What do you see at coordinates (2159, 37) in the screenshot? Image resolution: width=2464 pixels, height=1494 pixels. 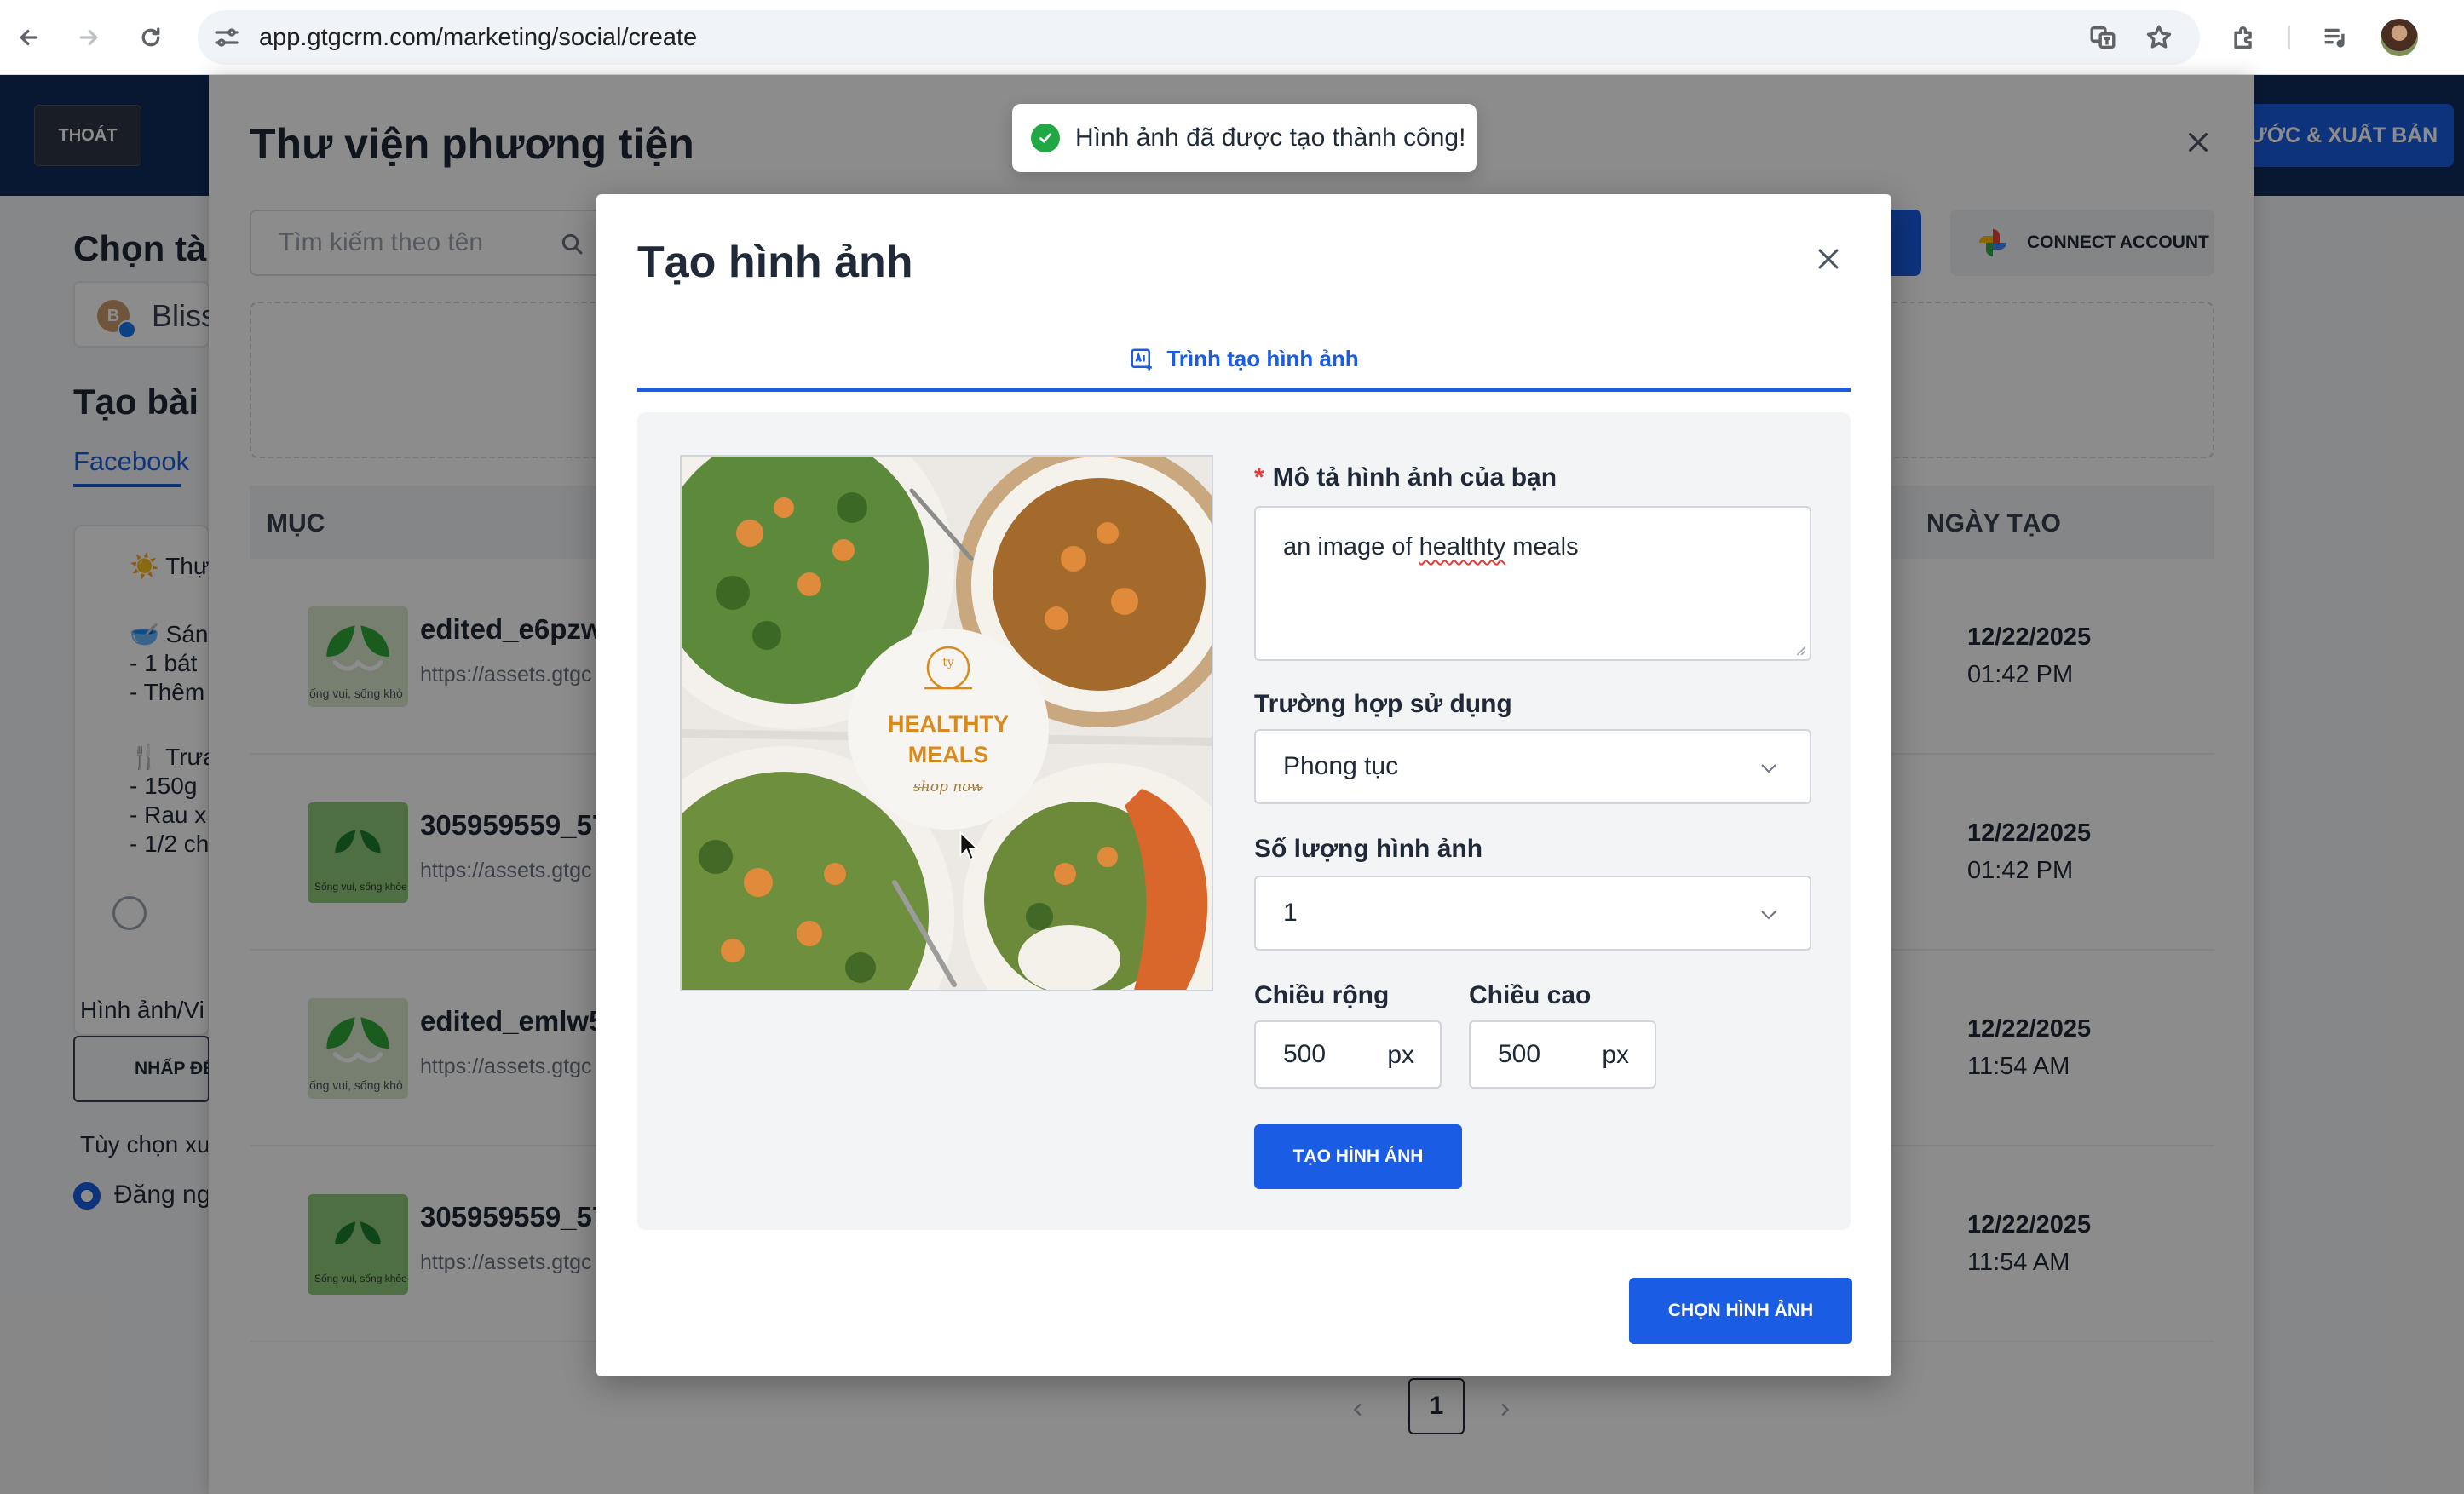 I see `bookmark-star-icon` at bounding box center [2159, 37].